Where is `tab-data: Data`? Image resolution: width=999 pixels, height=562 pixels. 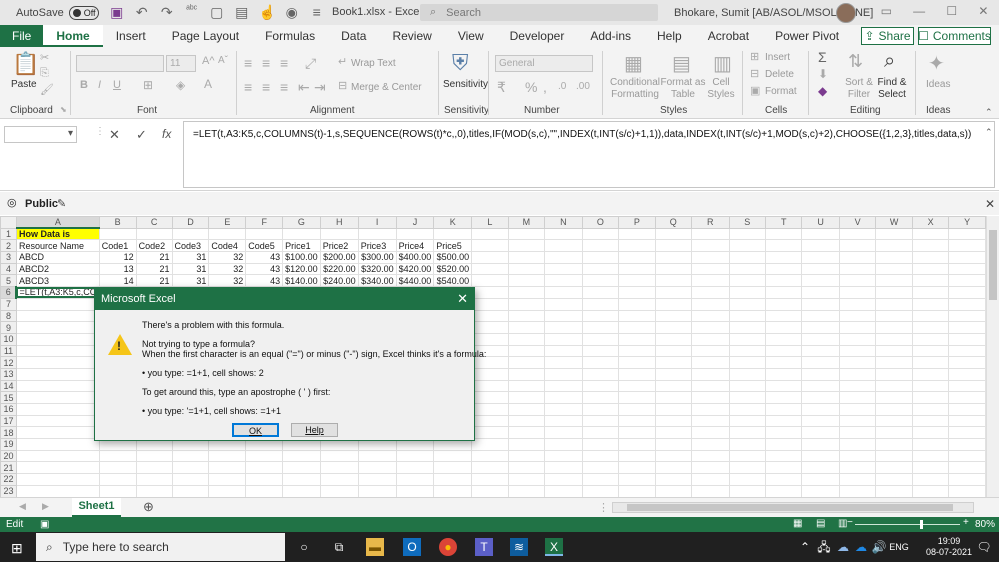 tab-data: Data is located at coordinates (353, 36).